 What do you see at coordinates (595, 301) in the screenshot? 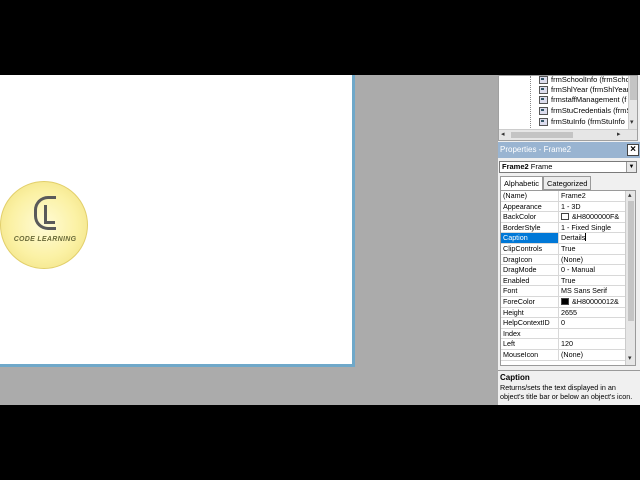
I see `property-value-text: &H80000012&` at bounding box center [595, 301].